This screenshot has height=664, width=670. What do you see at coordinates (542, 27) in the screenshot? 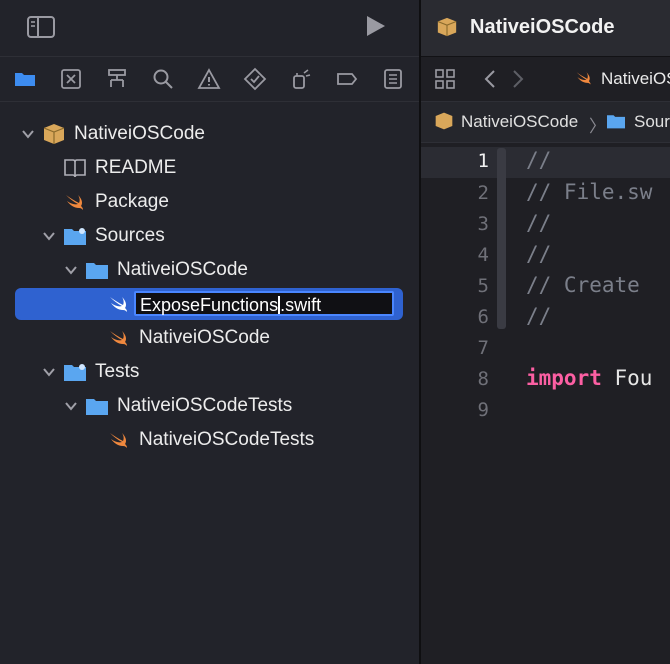
I see `window-title: NativeiOSCode` at bounding box center [542, 27].